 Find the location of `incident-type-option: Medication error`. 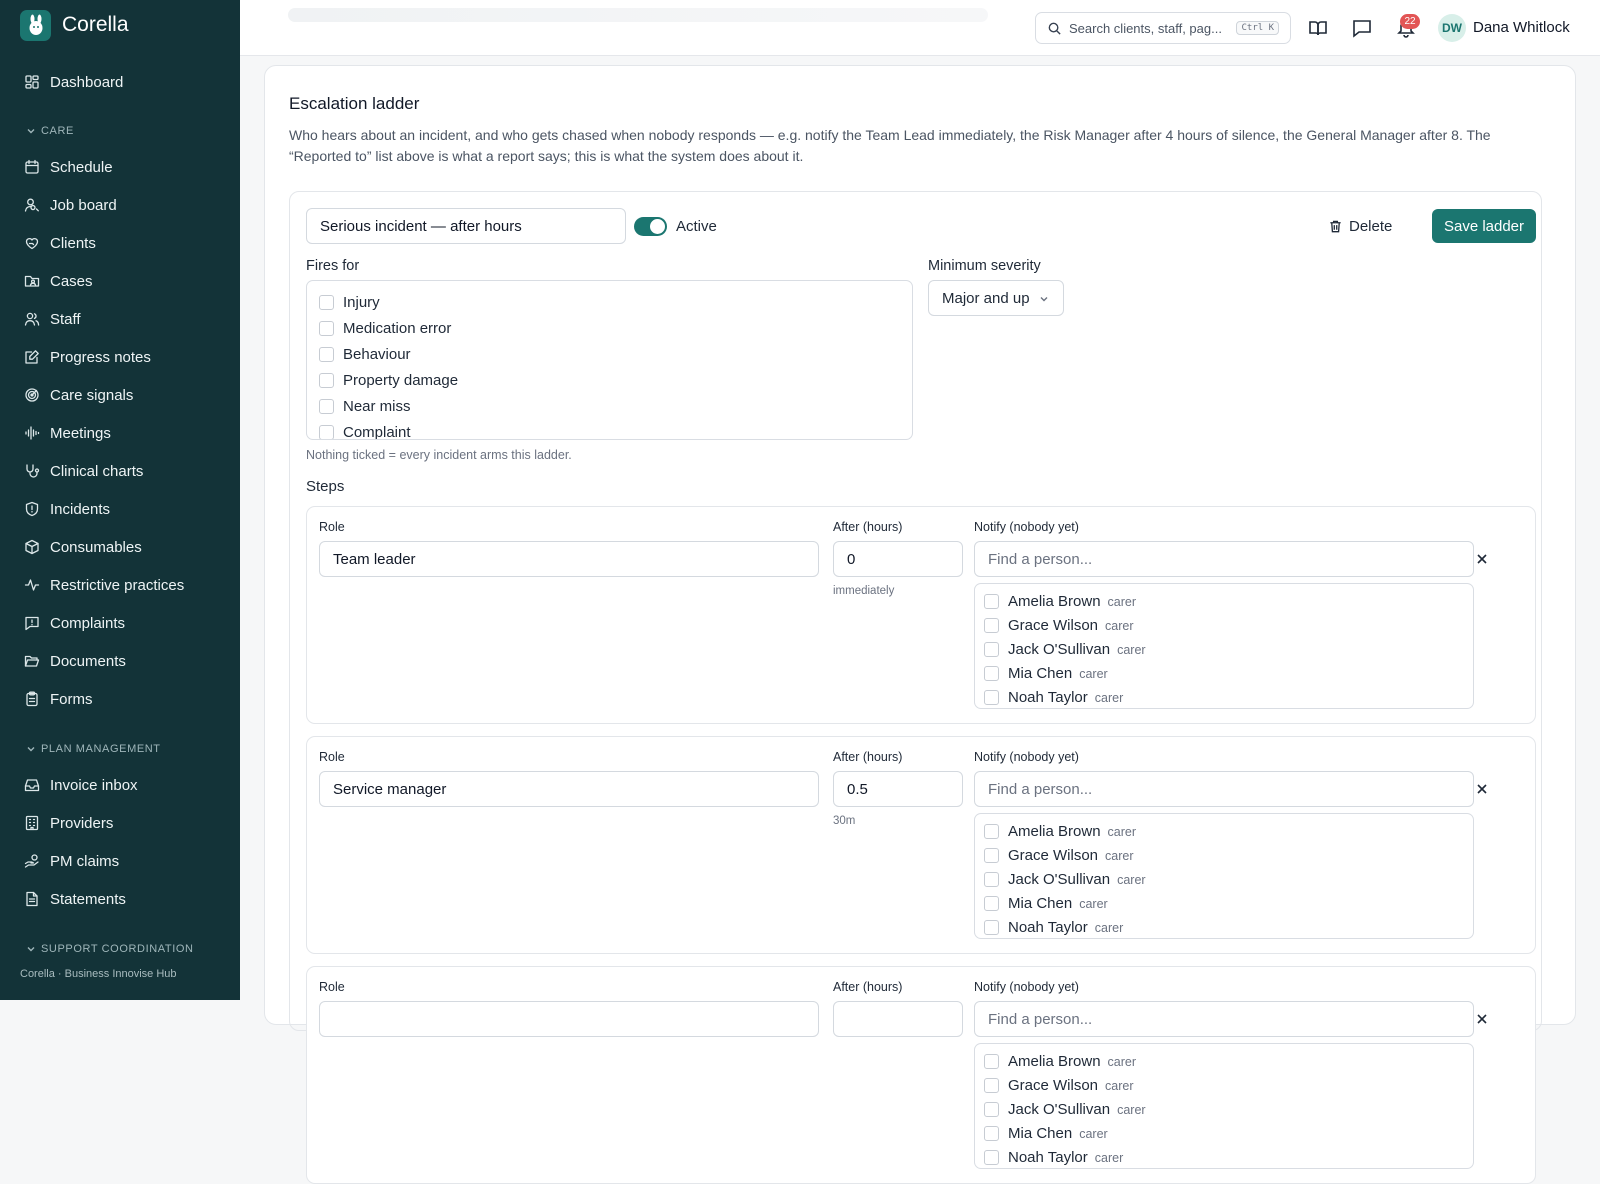

incident-type-option: Medication error is located at coordinates (385, 328).